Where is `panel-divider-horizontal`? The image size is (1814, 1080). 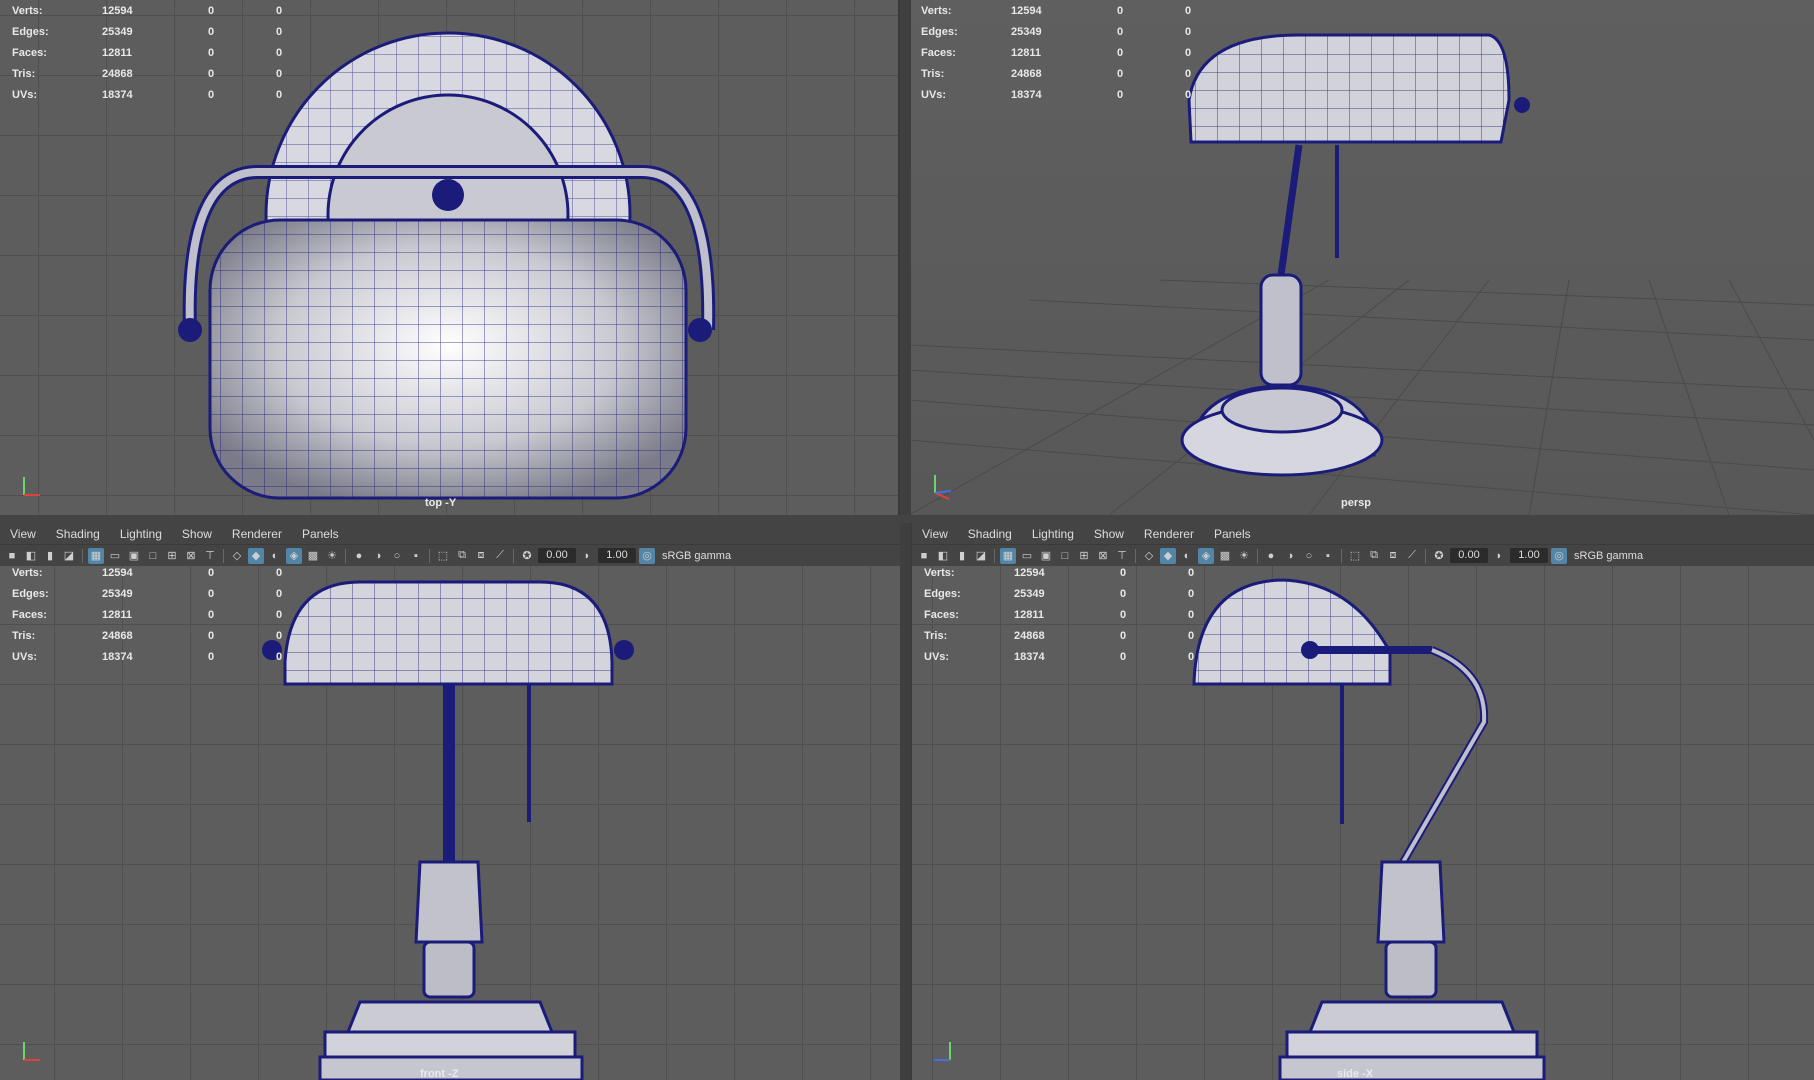
panel-divider-horizontal is located at coordinates (907, 519).